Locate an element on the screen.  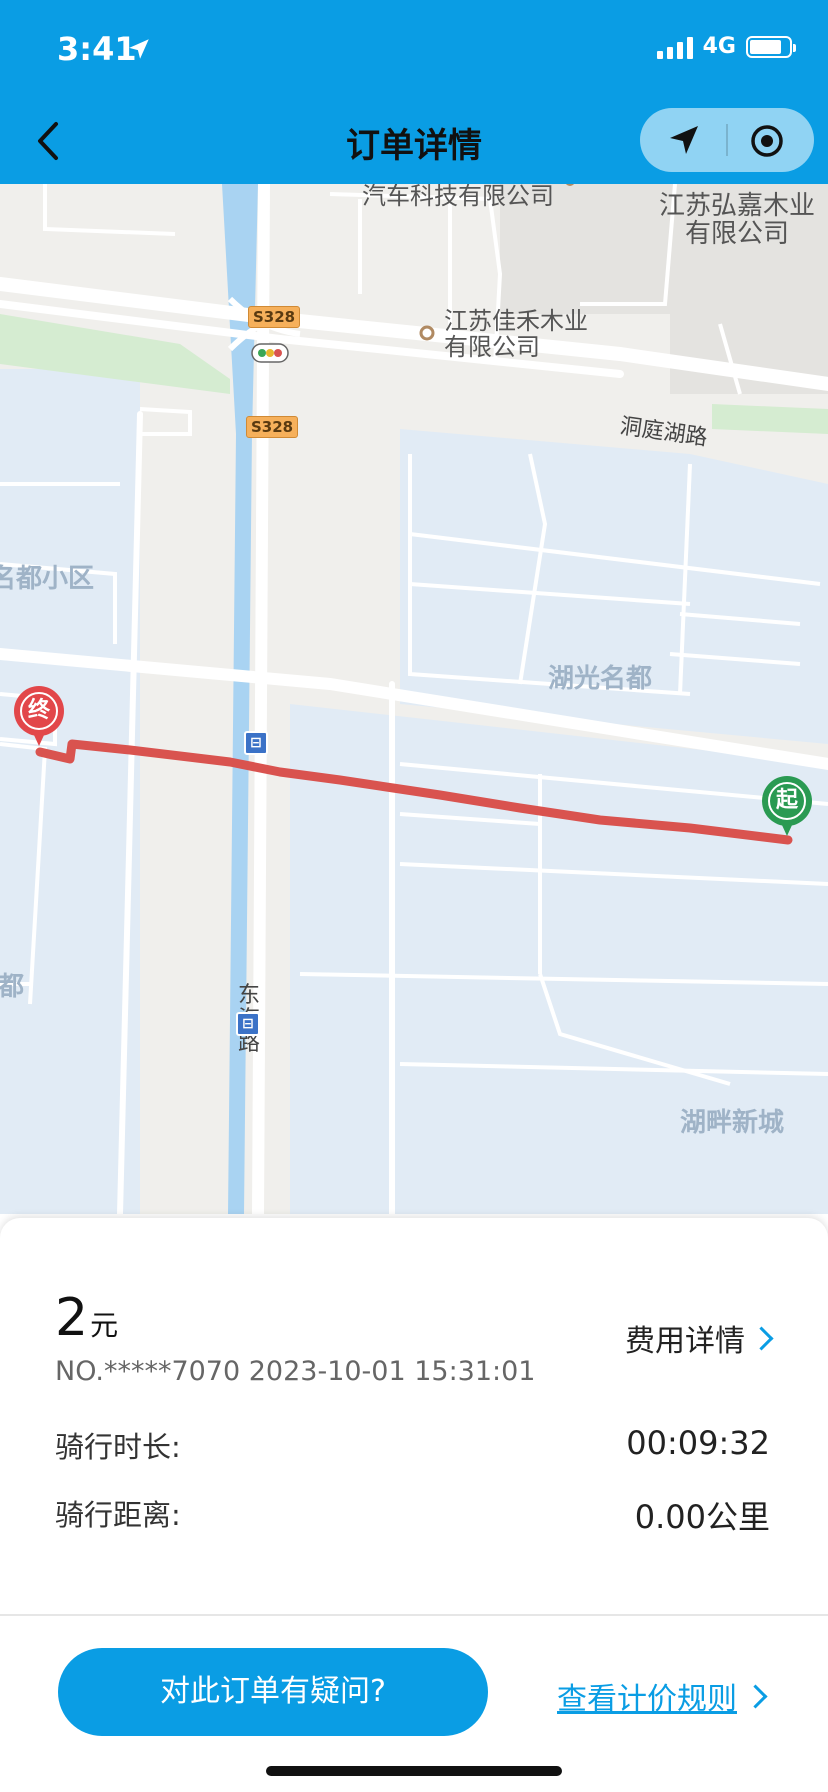
district-label: 湖光名都 is located at coordinates (600, 679).